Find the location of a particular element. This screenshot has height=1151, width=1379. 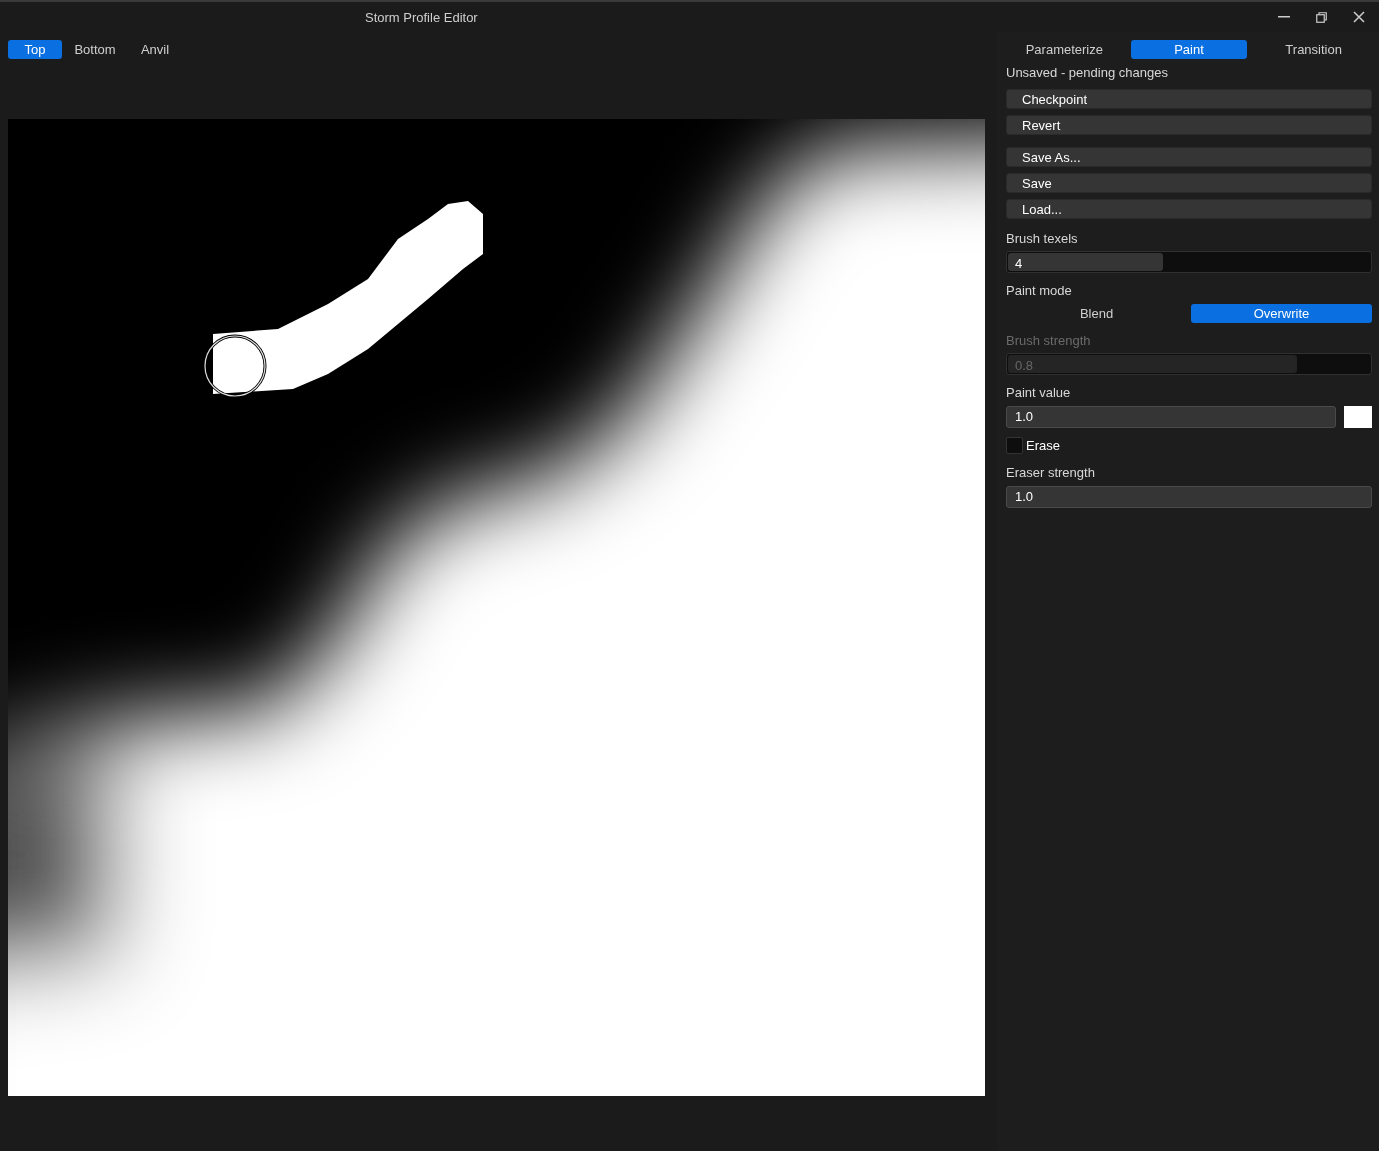

view-tab: Anvil is located at coordinates (155, 49).